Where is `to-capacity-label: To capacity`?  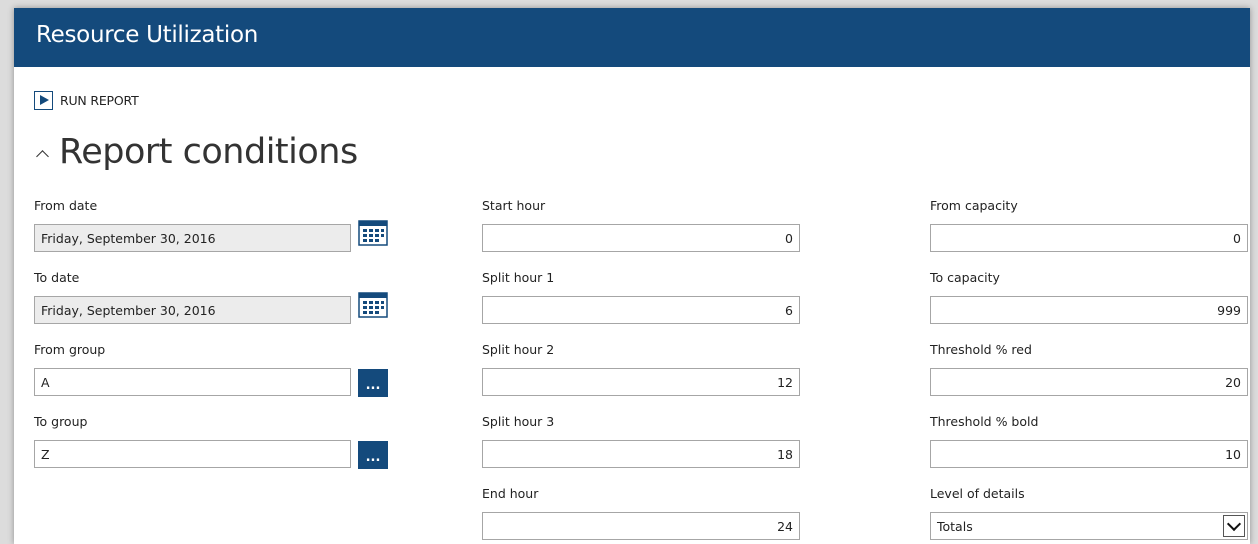 to-capacity-label: To capacity is located at coordinates (965, 277).